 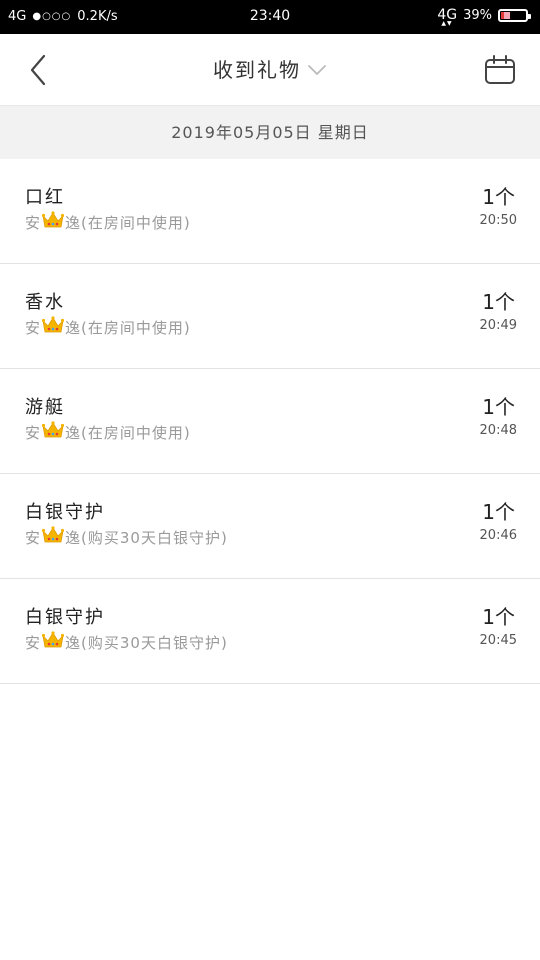 What do you see at coordinates (498, 535) in the screenshot?
I see `gift-time: 20:46` at bounding box center [498, 535].